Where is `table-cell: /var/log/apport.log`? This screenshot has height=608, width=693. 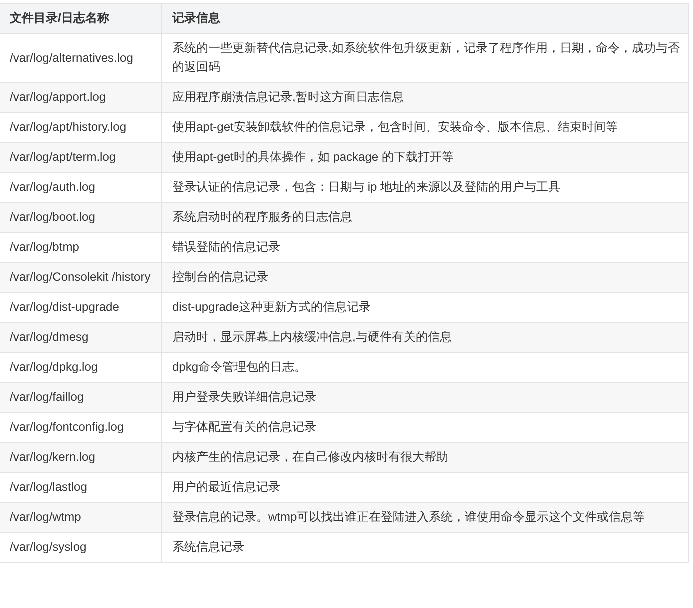 table-cell: /var/log/apport.log is located at coordinates (80, 97).